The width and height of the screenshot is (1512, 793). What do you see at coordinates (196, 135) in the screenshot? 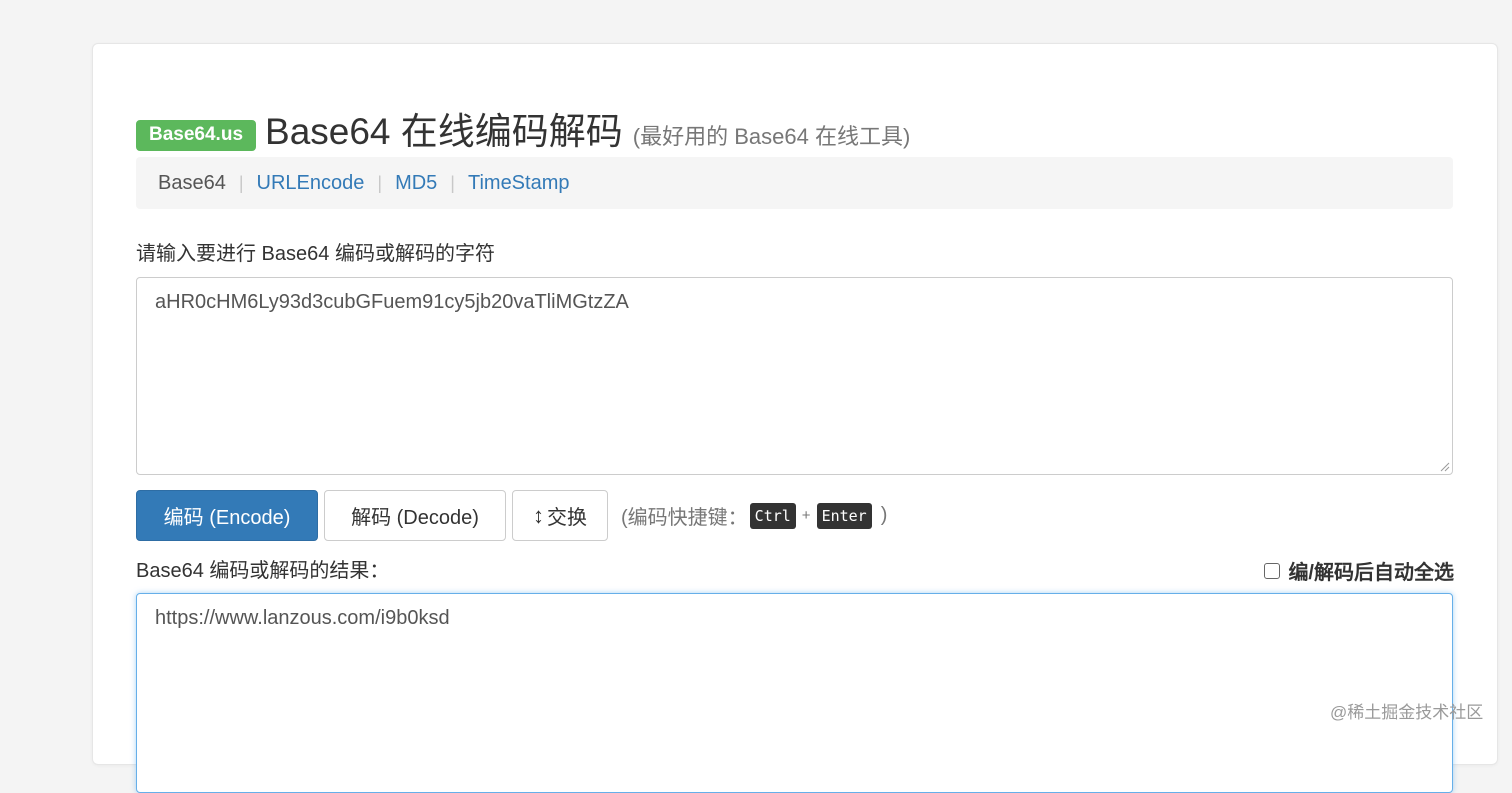
I see `brand-badge: Base64.us` at bounding box center [196, 135].